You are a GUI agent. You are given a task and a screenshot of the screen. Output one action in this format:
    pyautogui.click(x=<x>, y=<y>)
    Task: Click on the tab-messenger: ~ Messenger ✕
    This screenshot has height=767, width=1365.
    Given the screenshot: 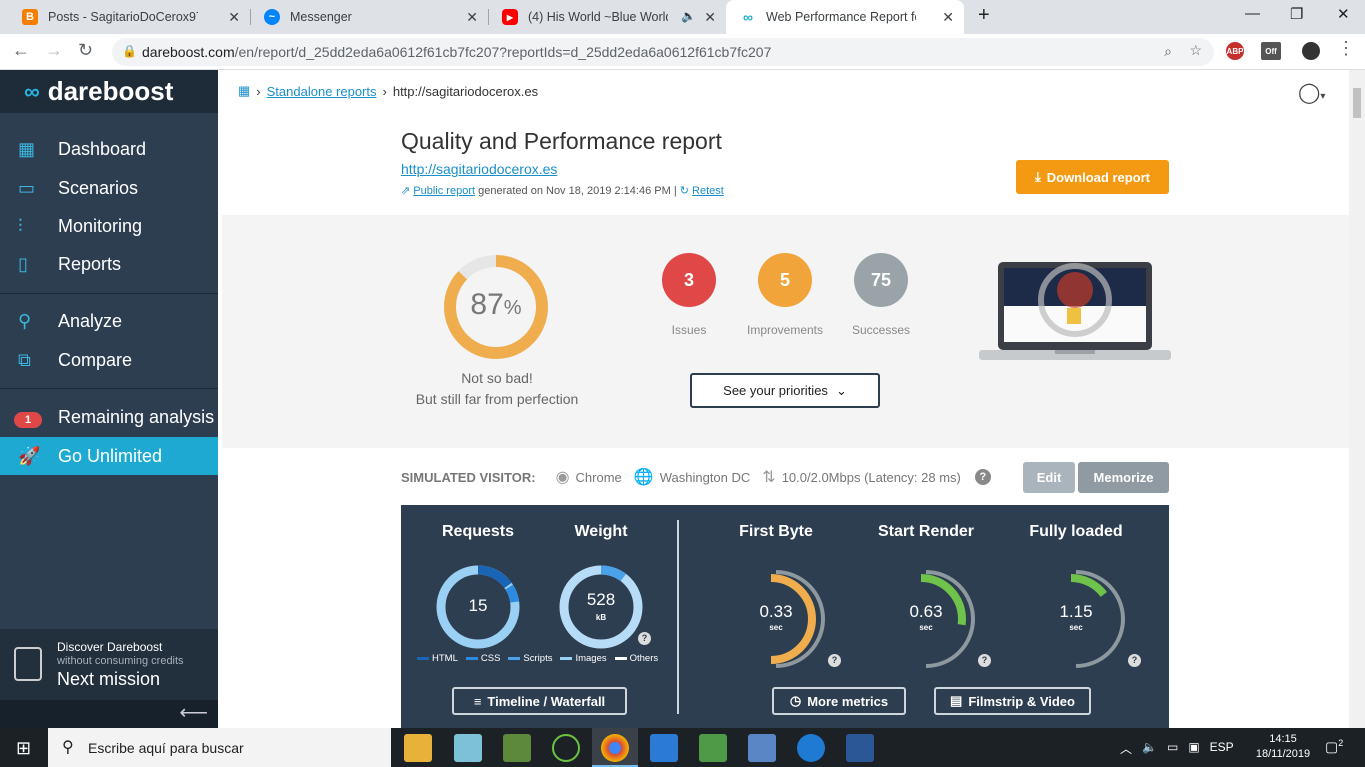 What is the action you would take?
    pyautogui.click(x=369, y=17)
    